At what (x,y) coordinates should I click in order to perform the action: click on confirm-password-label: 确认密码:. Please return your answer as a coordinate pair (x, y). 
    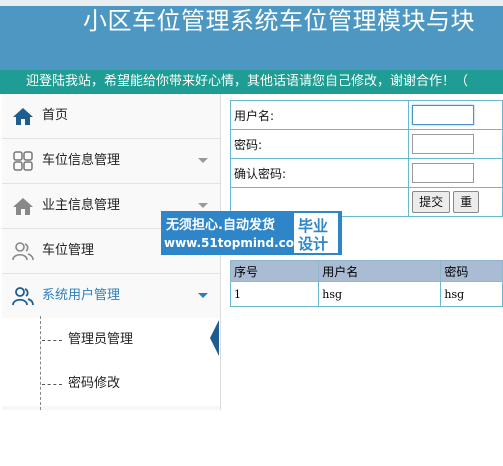
    Looking at the image, I should click on (319, 173).